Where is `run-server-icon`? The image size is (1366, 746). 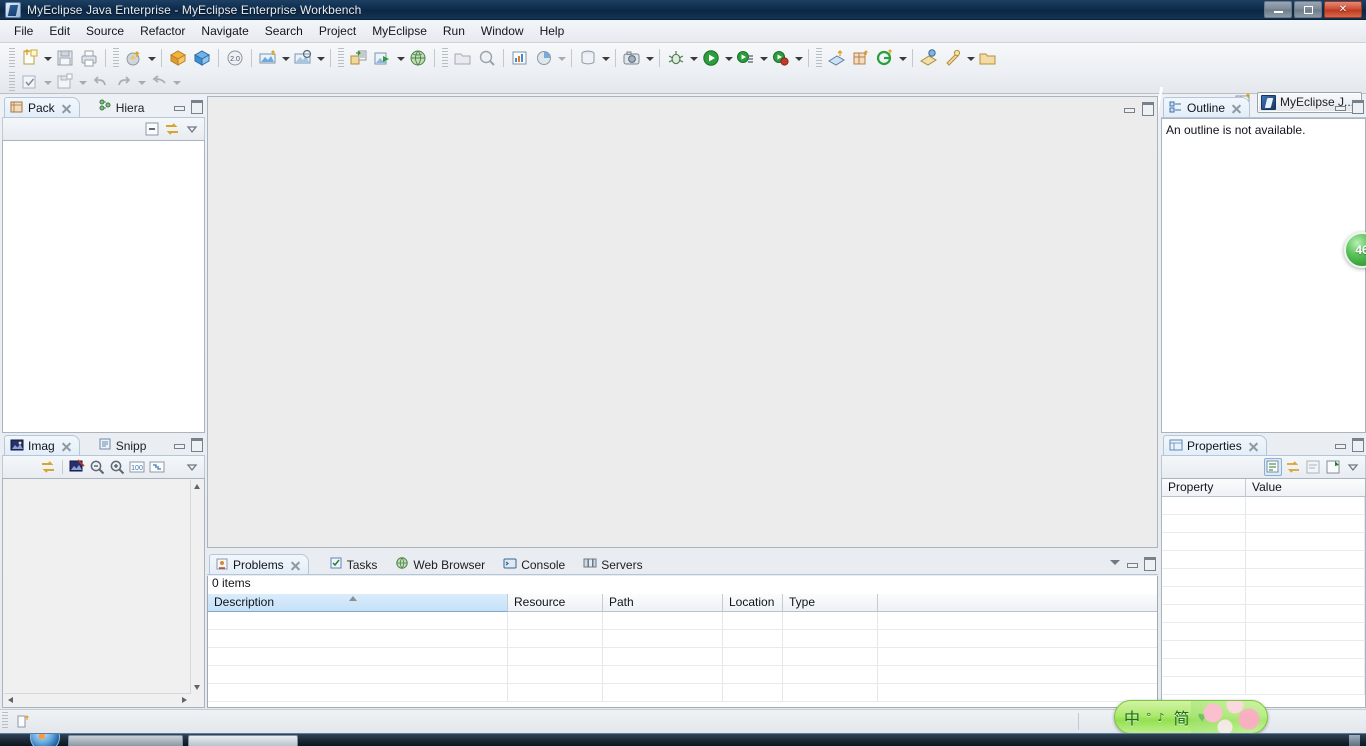 run-server-icon is located at coordinates (383, 58).